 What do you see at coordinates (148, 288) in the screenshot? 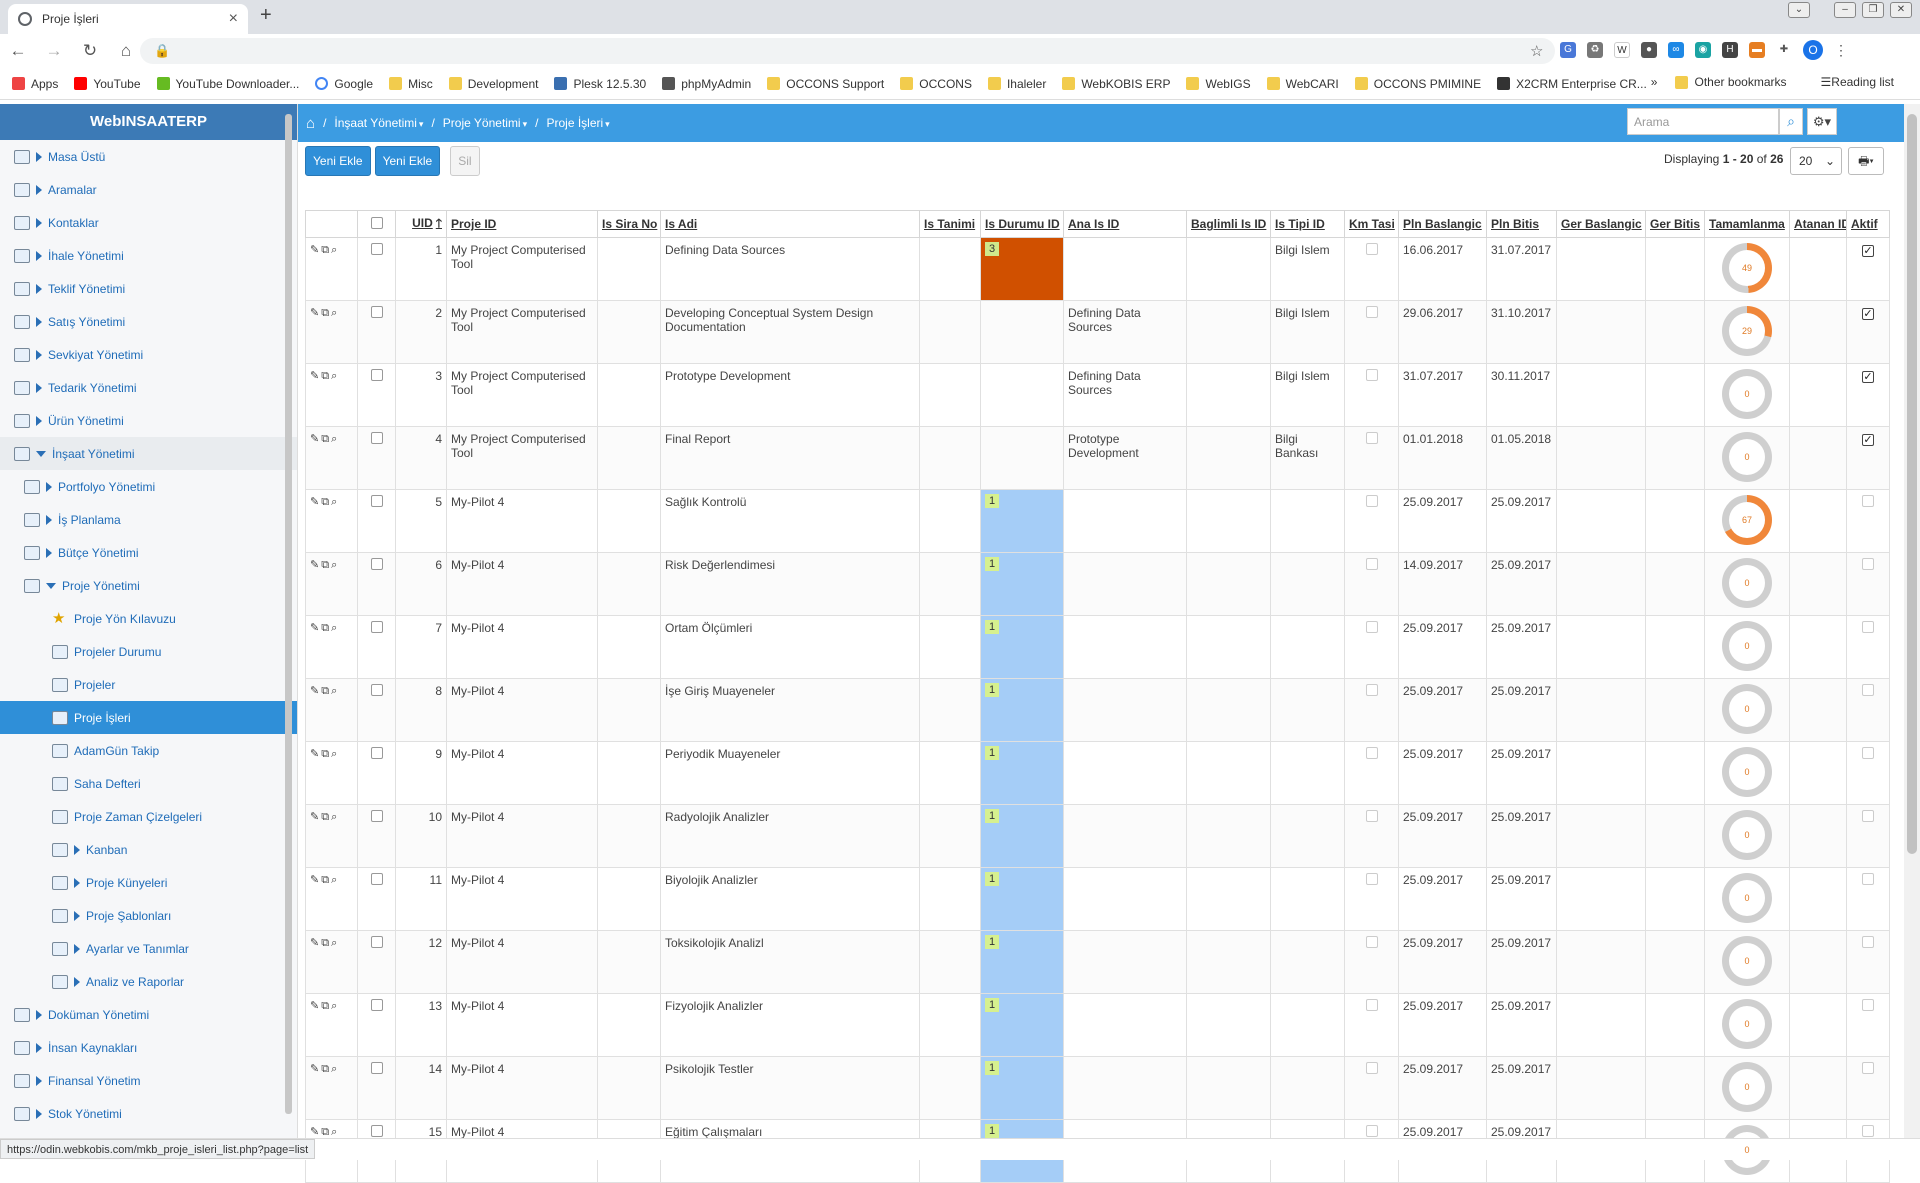
I see `sidebar-item-4: Teklif Yönetimi` at bounding box center [148, 288].